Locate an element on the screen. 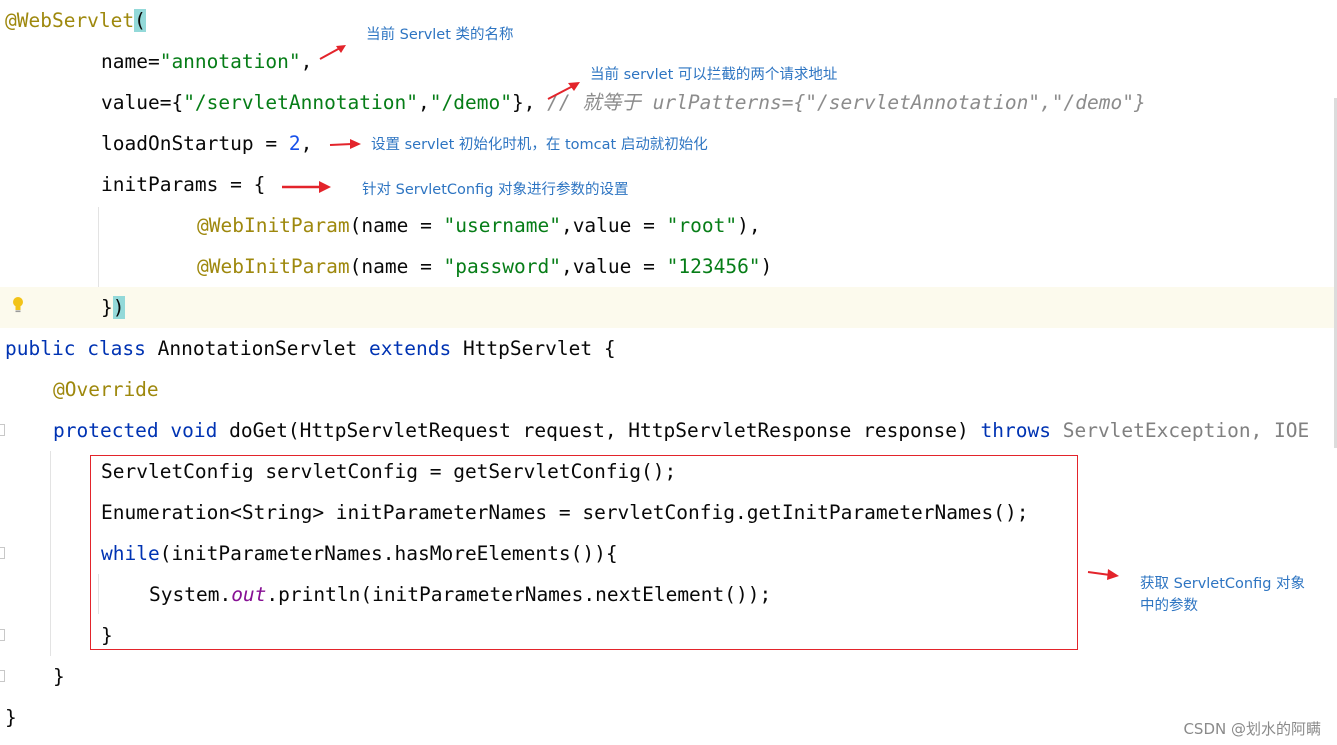 This screenshot has width=1337, height=745. code-line-2: name="annotation", is located at coordinates (206, 61).